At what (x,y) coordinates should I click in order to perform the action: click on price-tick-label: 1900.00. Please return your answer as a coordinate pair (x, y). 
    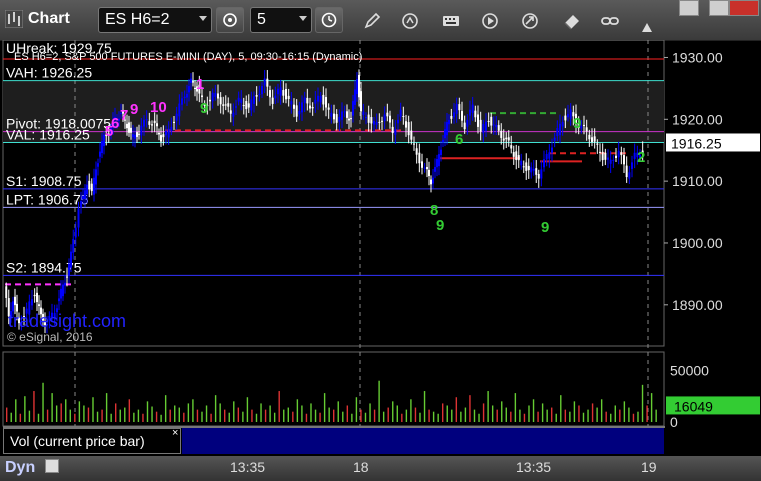
    Looking at the image, I should click on (697, 243).